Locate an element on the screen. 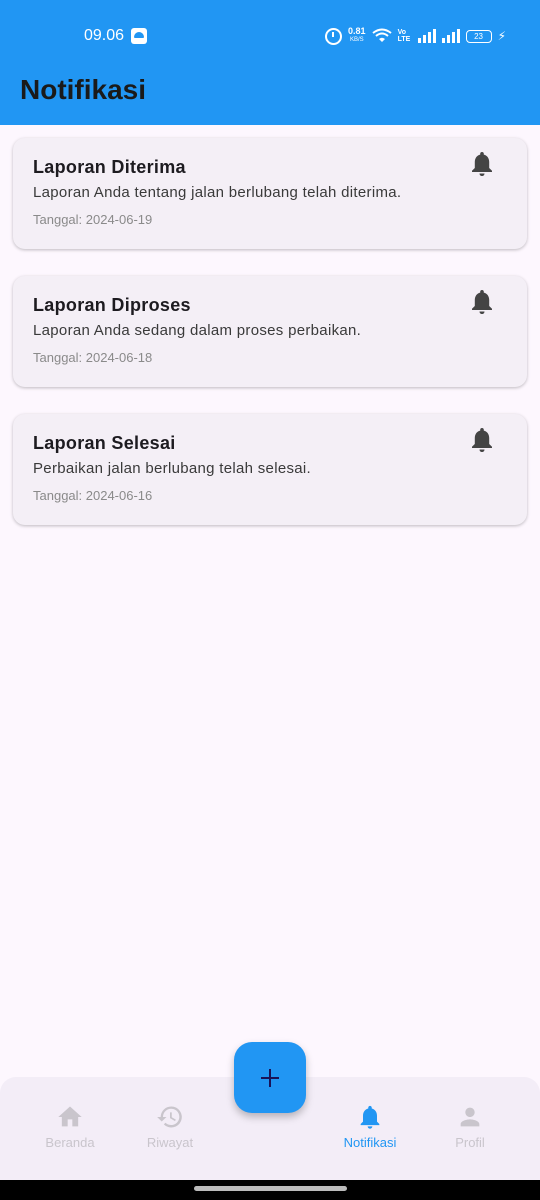 The height and width of the screenshot is (1200, 540). notification-date: Tanggal: 2024-06-16 is located at coordinates (93, 495).